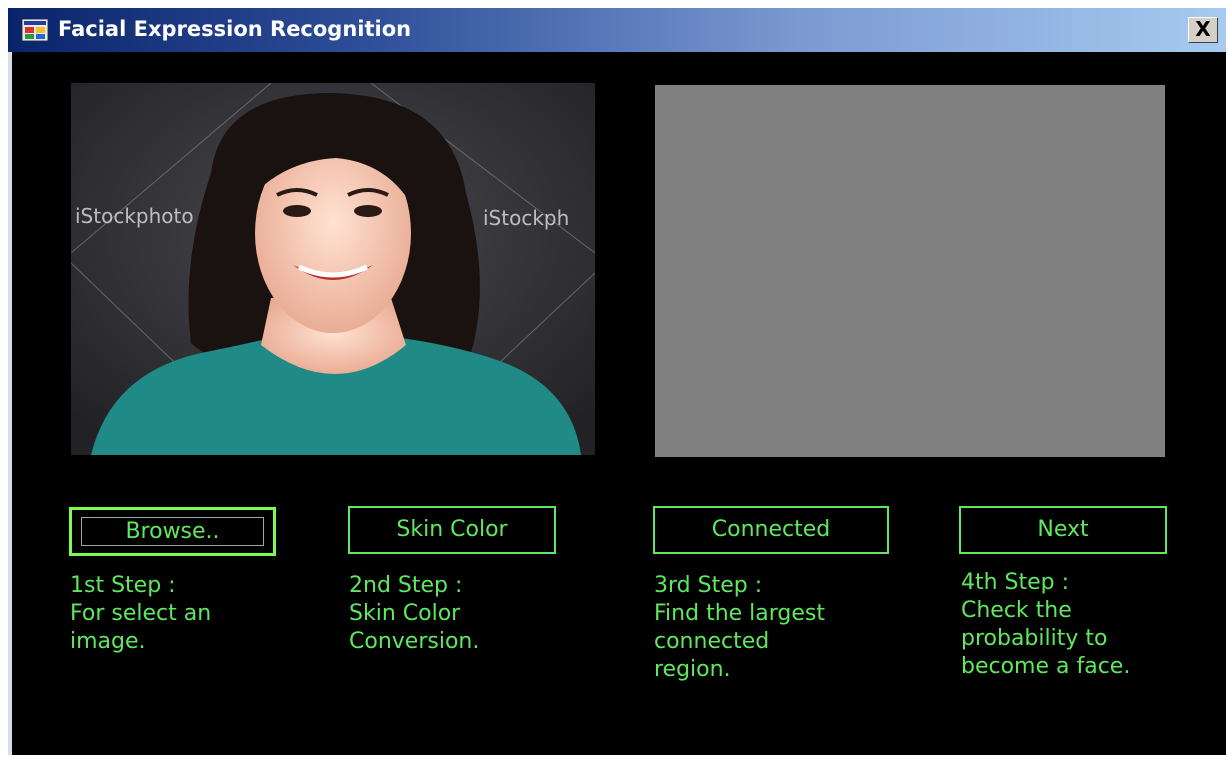 The image size is (1228, 757). Describe the element at coordinates (452, 530) in the screenshot. I see `skin-color-button: Skin Color` at that location.